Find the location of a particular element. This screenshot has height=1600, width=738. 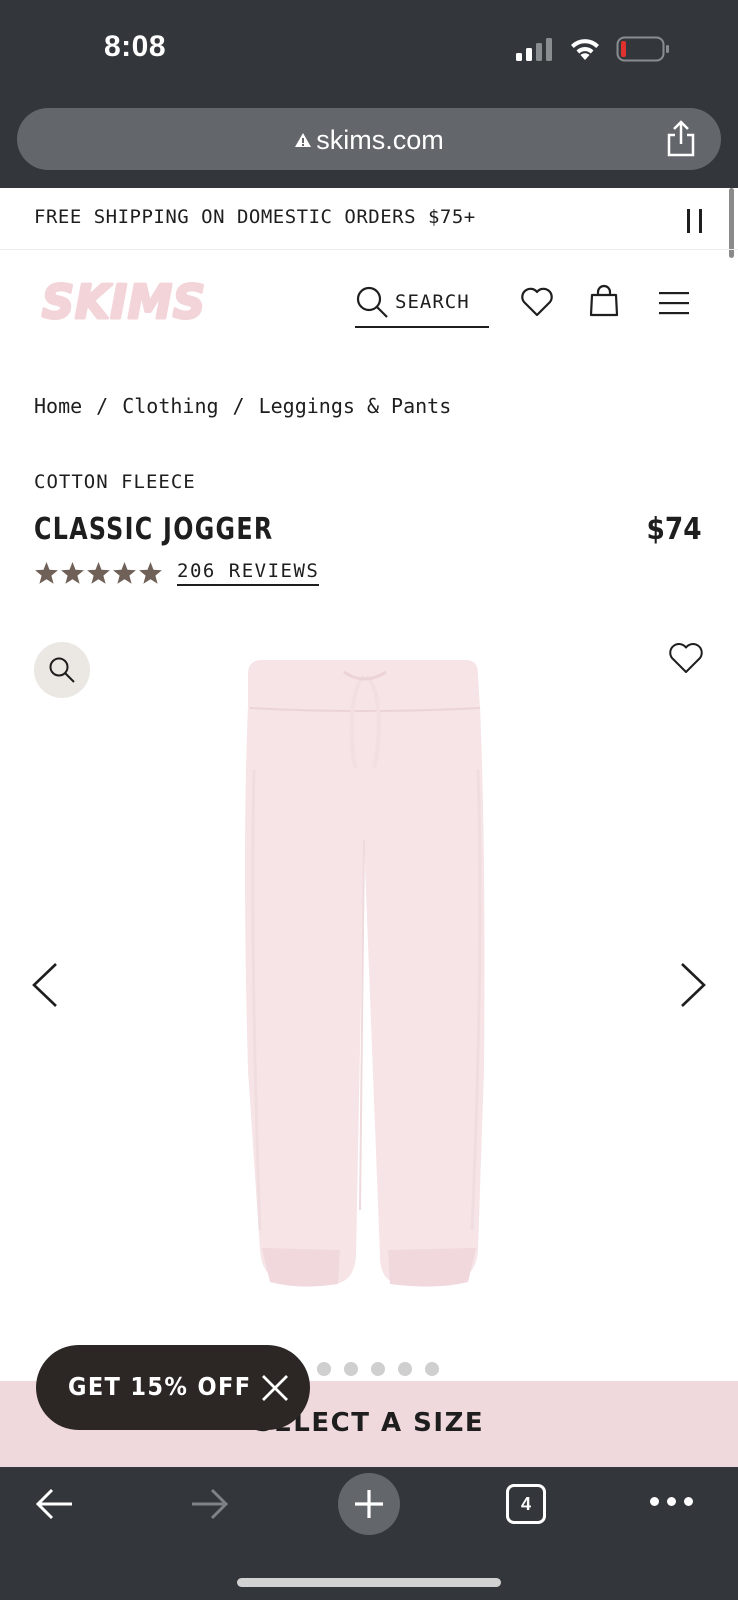

breadcrumb-home: Home is located at coordinates (58, 406).